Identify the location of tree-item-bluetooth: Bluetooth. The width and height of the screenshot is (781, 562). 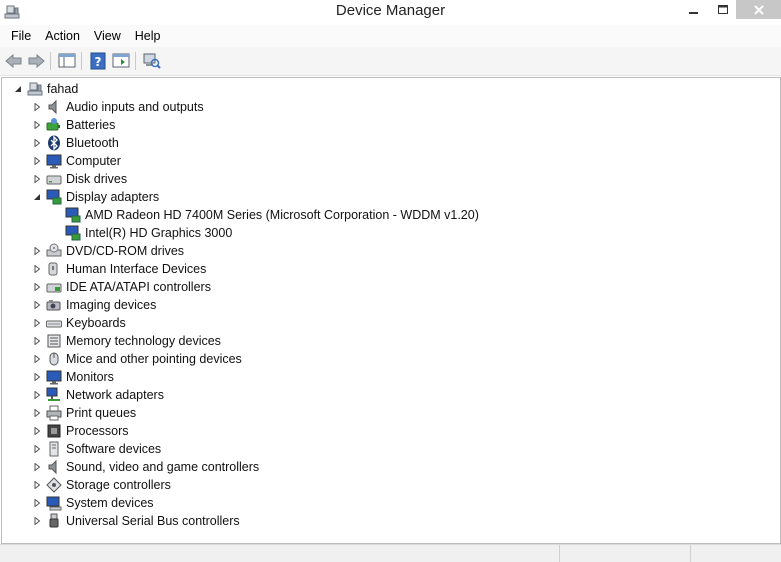
(75, 143).